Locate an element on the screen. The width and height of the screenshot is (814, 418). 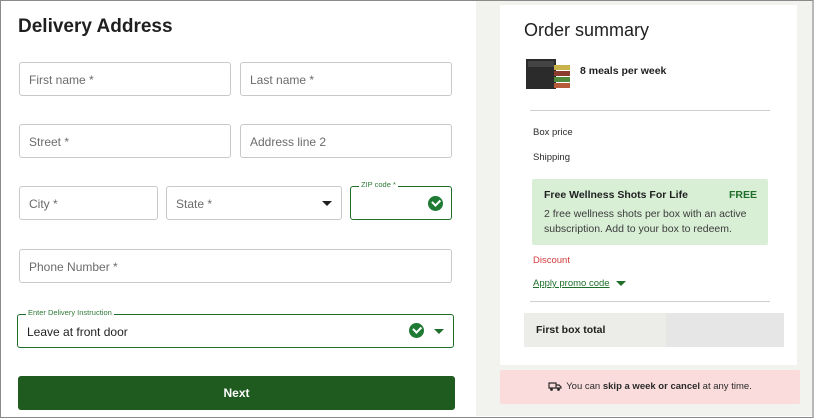
street-placeholder: Street * is located at coordinates (49, 142).